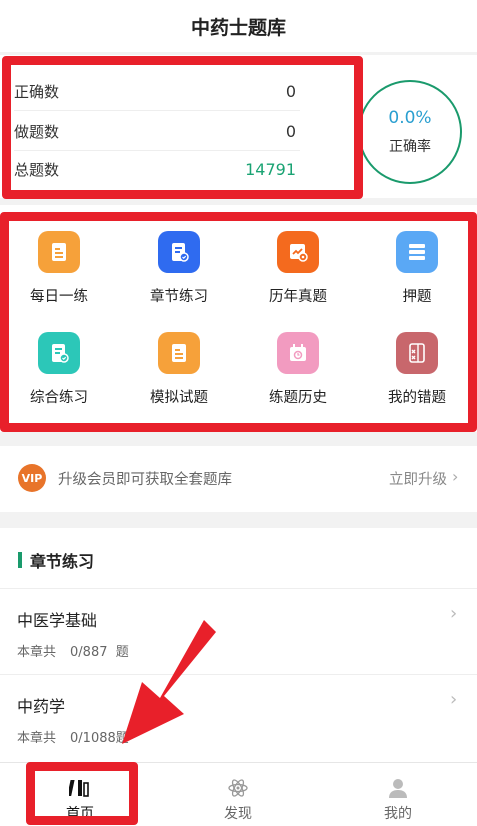 The image size is (477, 826). I want to click on chapter-item-pharmacology: 中药学 本章共 0/1088题 ›, so click(238, 717).